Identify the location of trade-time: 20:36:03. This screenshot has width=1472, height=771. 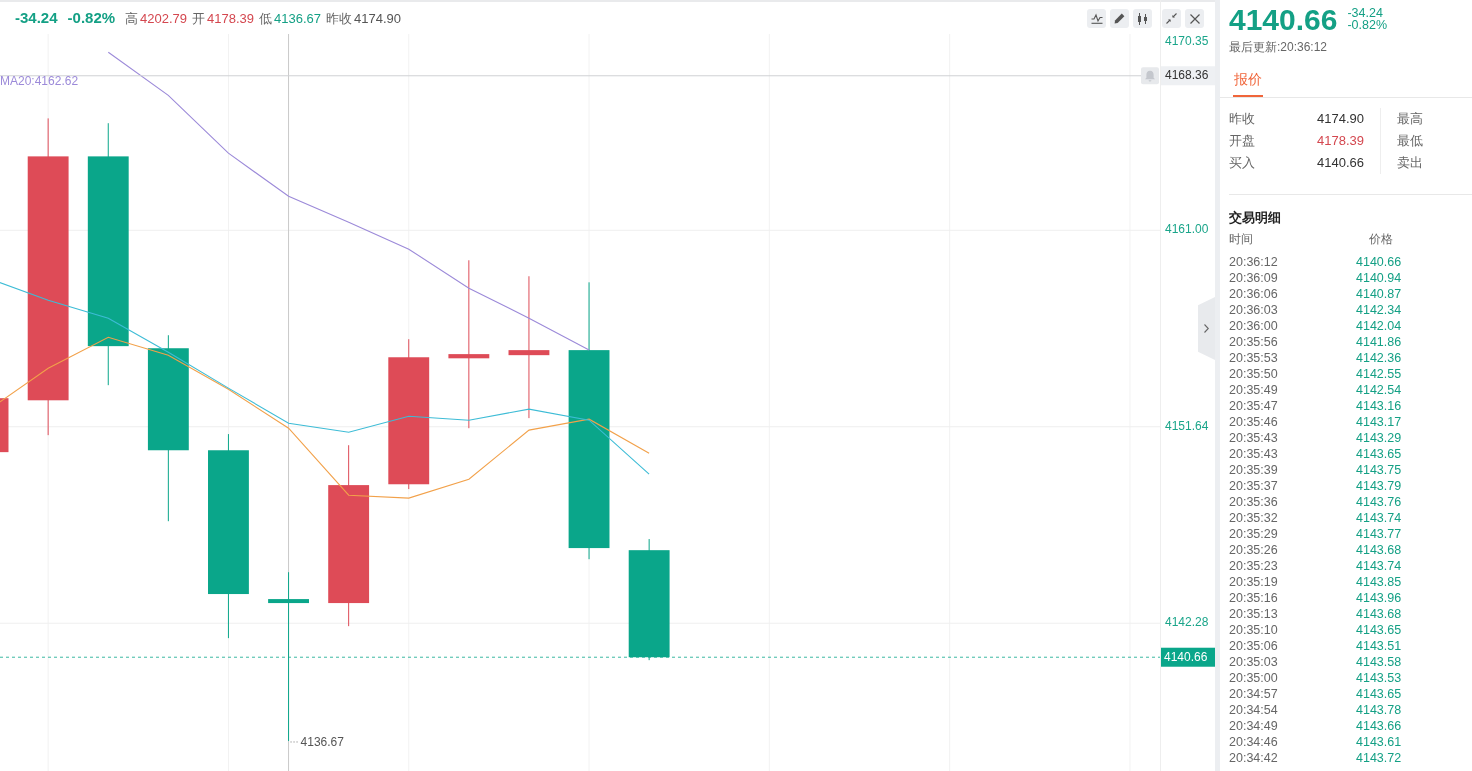
(1254, 310).